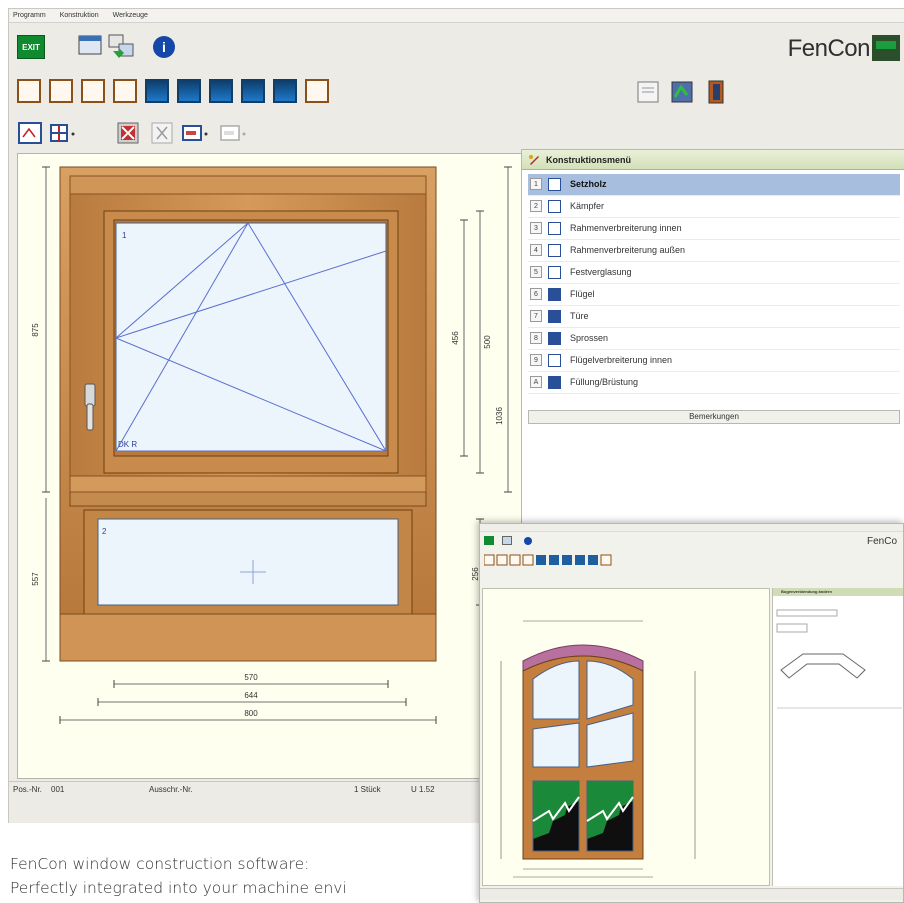 The image size is (904, 903). What do you see at coordinates (248, 499) in the screenshot?
I see `transom` at bounding box center [248, 499].